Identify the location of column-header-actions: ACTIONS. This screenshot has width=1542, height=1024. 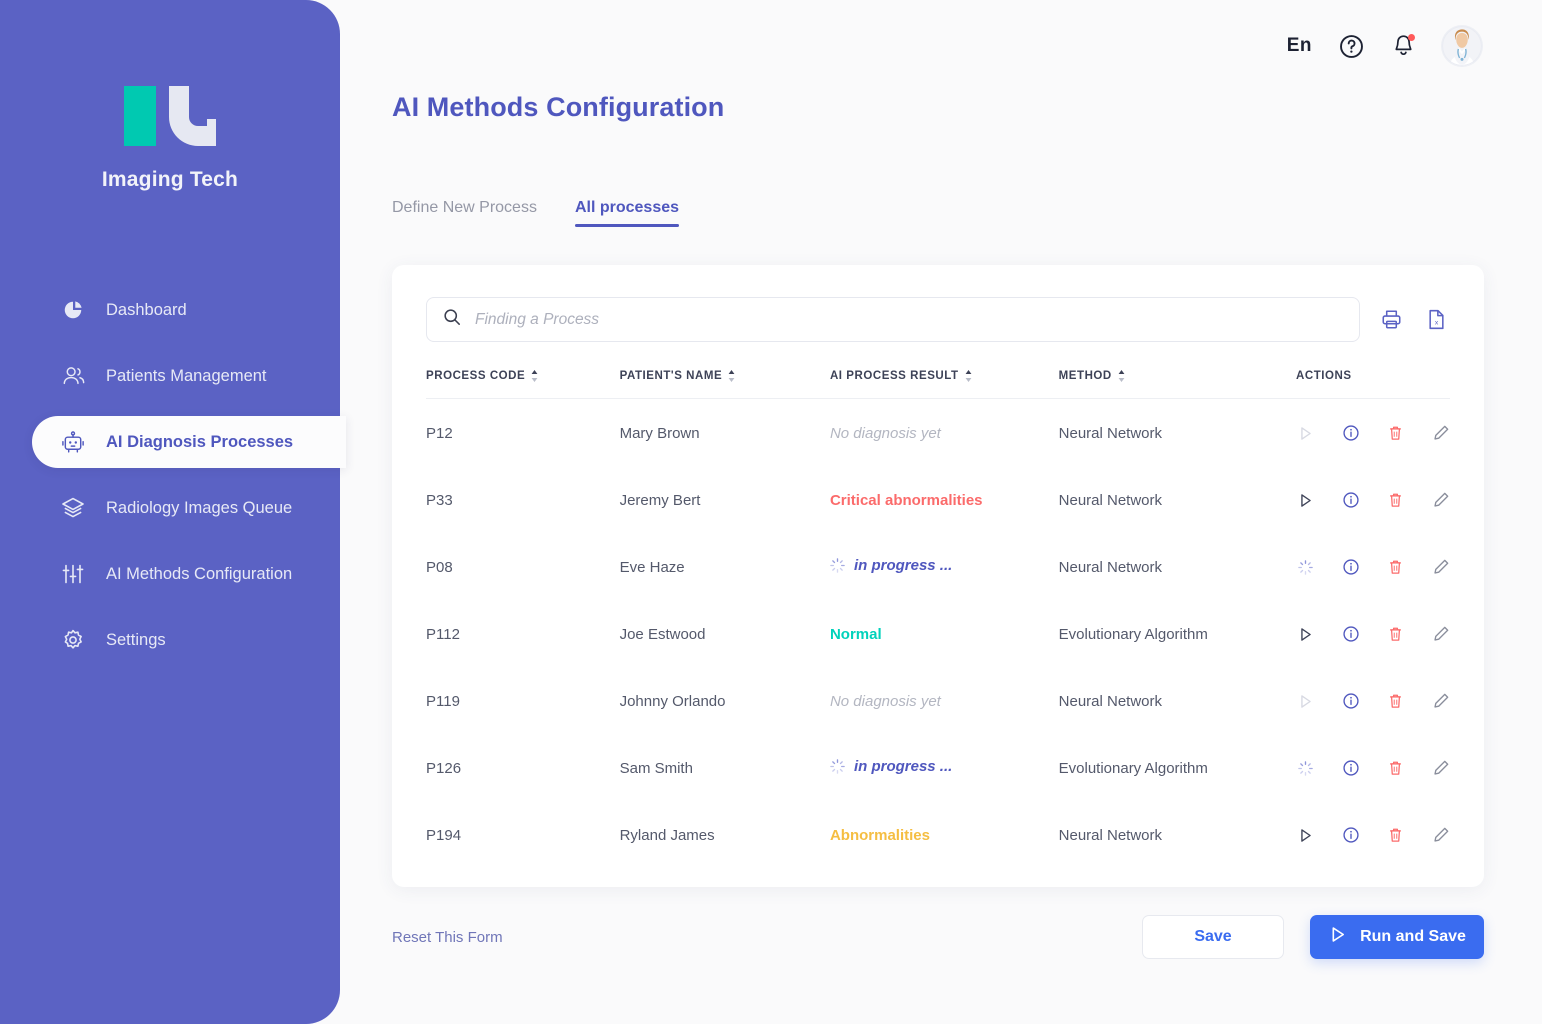
(1373, 384).